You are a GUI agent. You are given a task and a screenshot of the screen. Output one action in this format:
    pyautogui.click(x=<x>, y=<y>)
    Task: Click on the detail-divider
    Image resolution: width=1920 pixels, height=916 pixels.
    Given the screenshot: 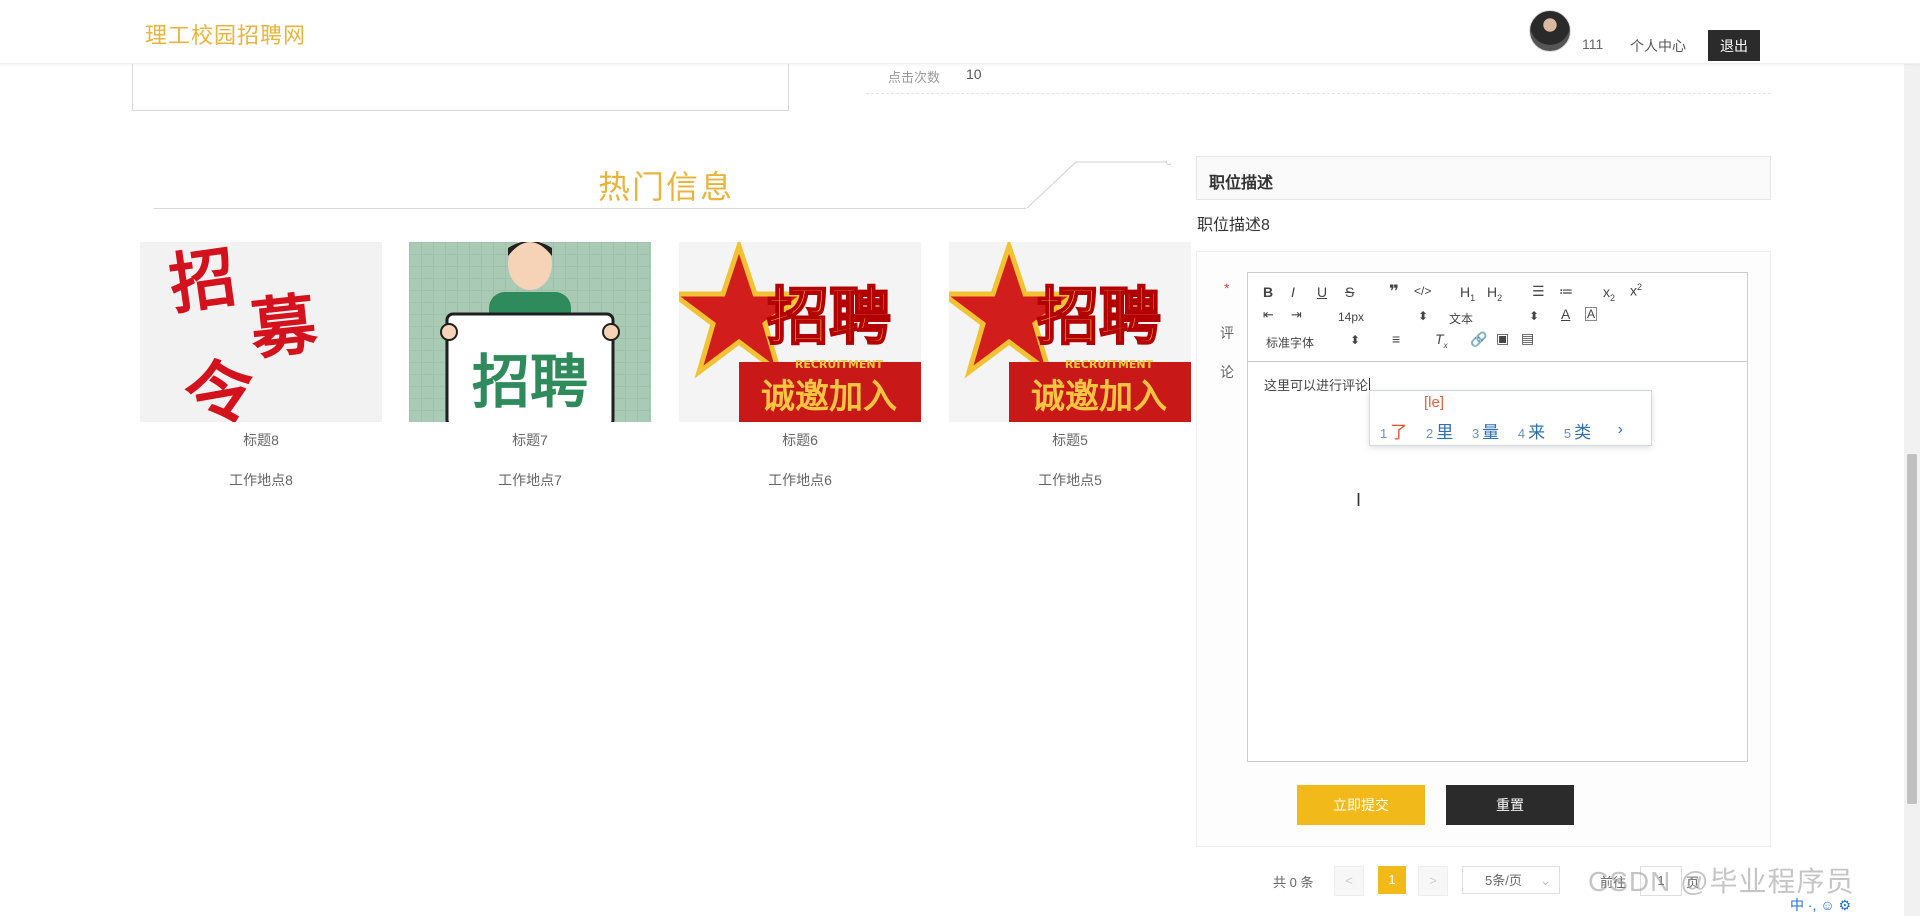 What is the action you would take?
    pyautogui.click(x=1318, y=93)
    